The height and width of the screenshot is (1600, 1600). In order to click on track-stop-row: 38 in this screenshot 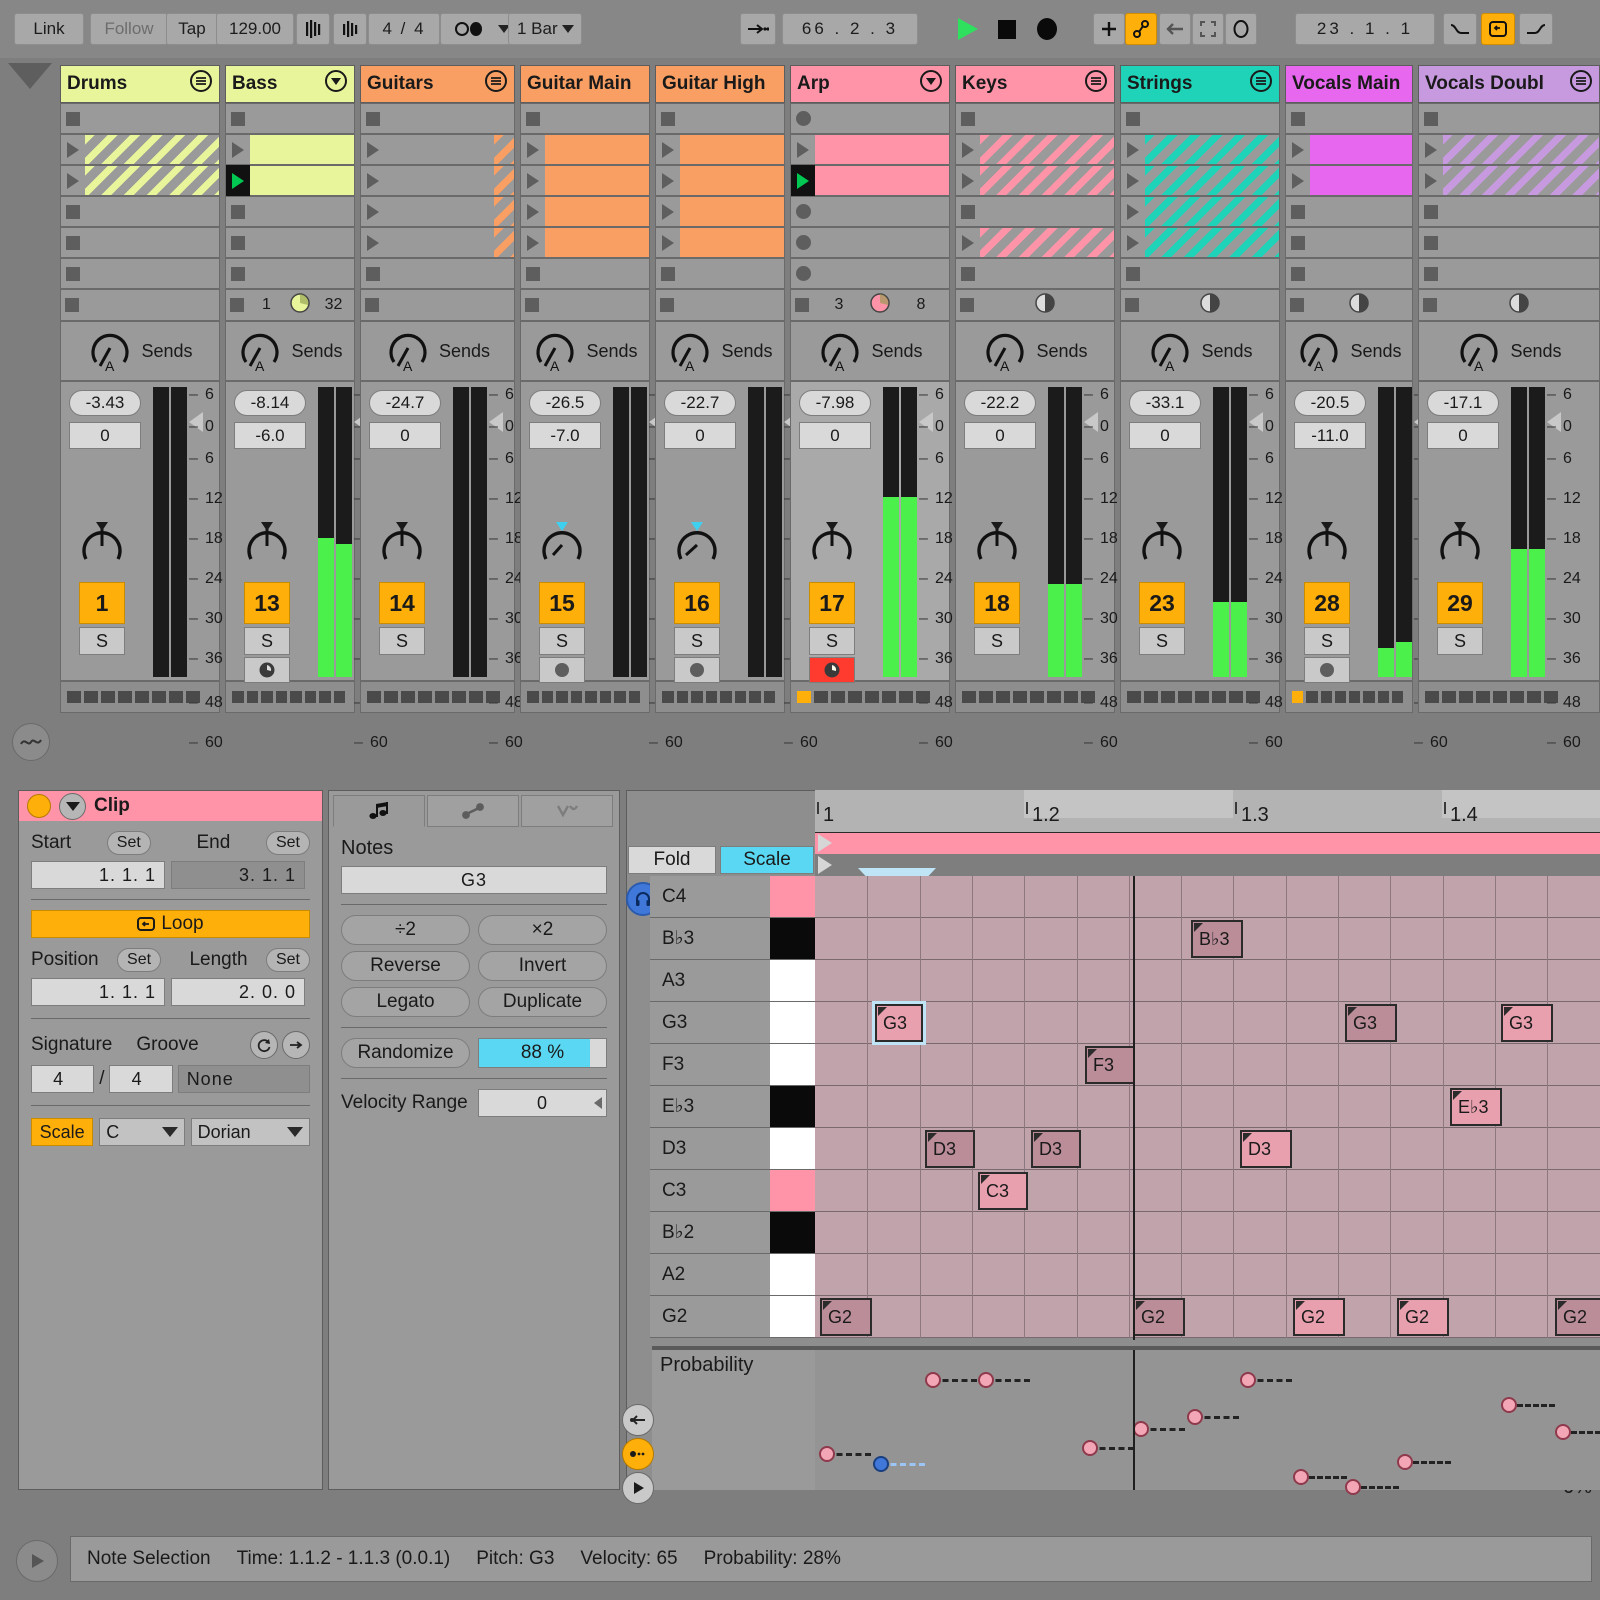, I will do `click(870, 305)`.